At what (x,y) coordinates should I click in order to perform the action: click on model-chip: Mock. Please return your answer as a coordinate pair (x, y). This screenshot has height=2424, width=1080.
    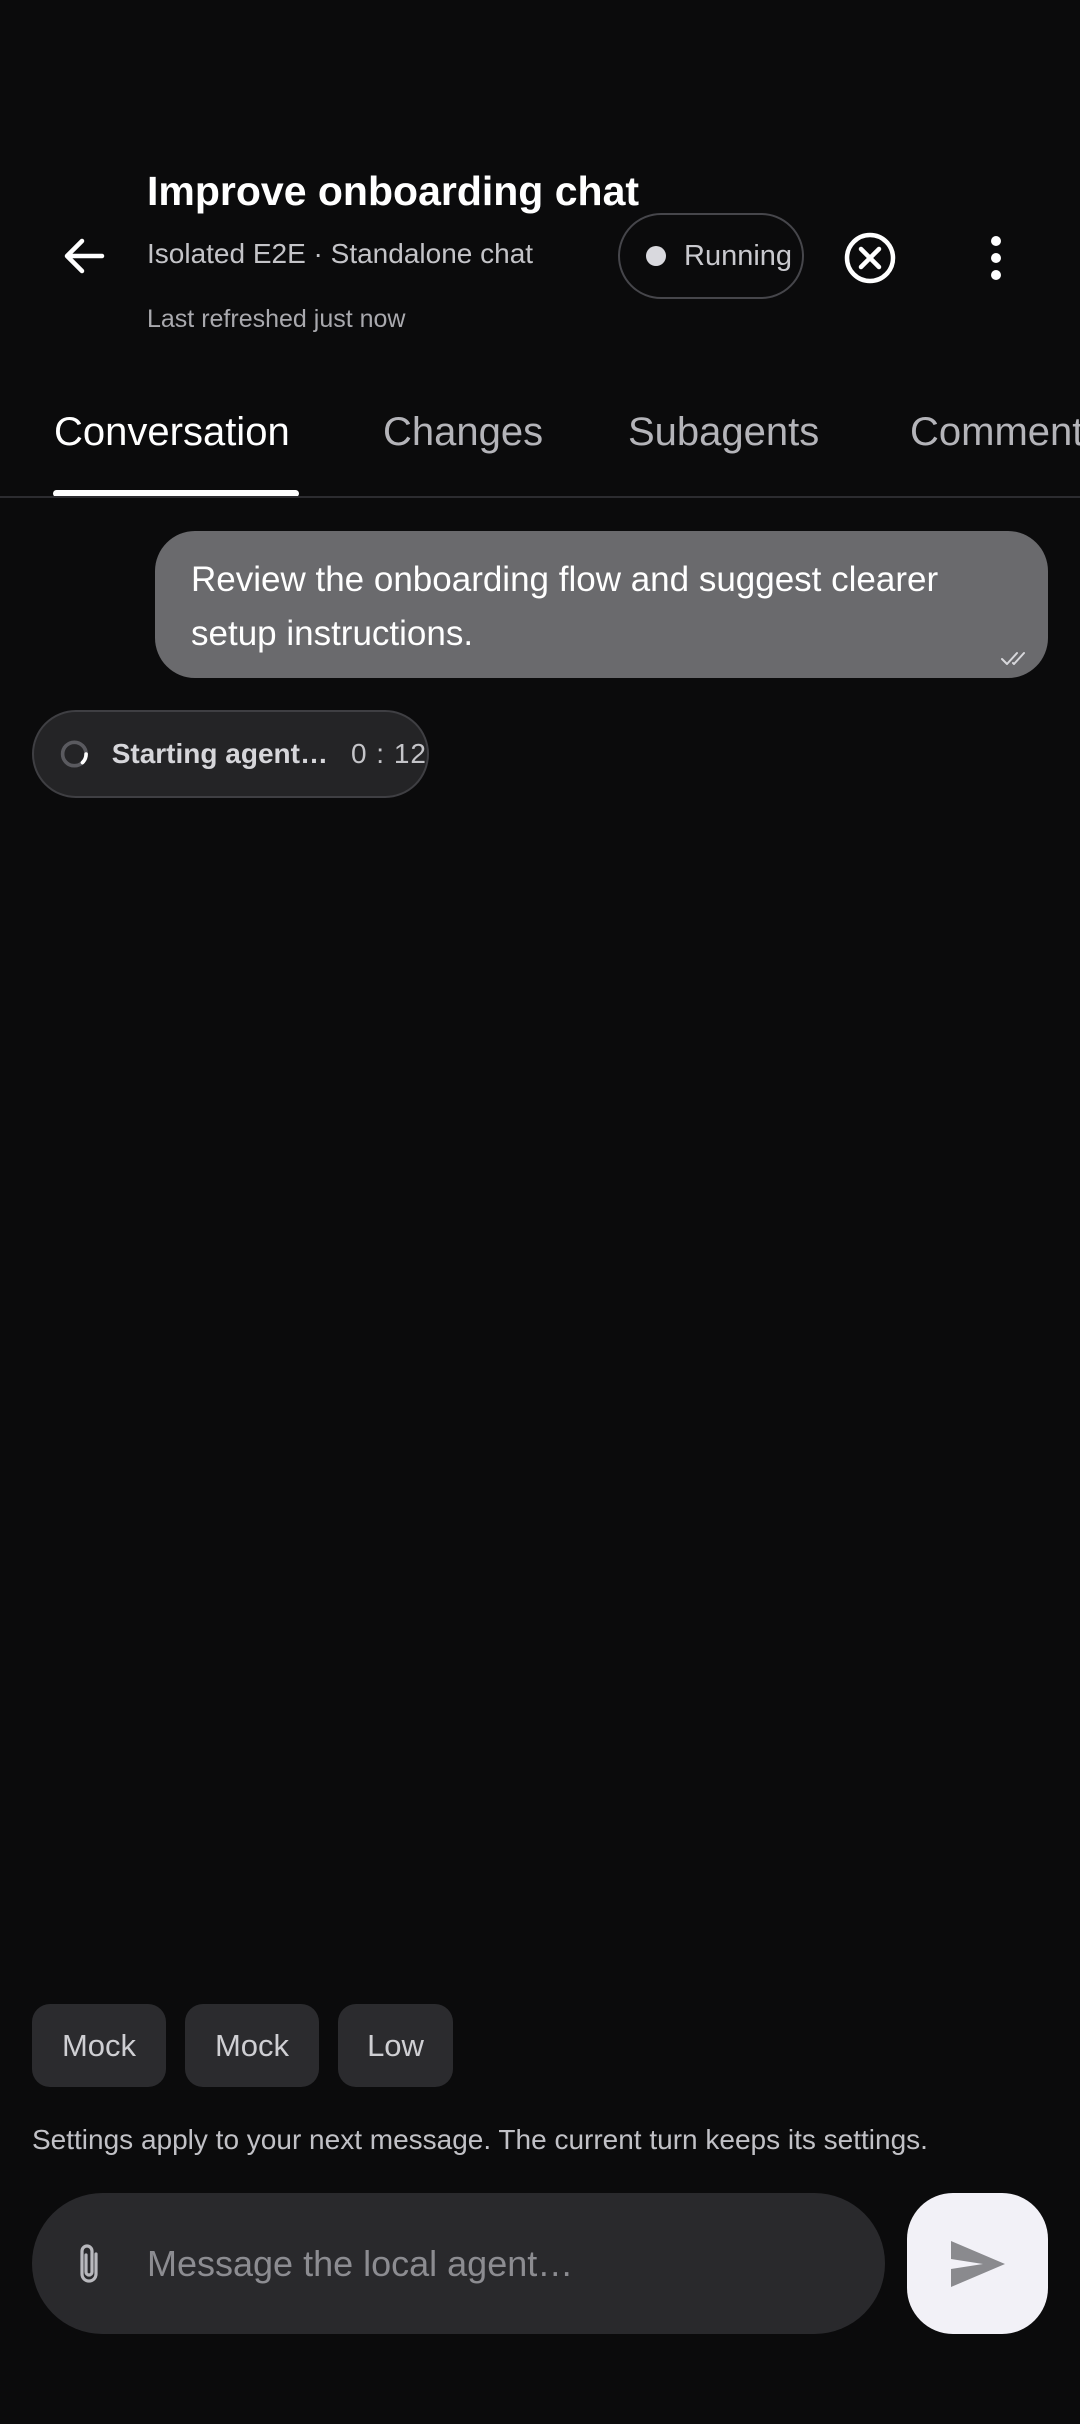
    Looking at the image, I should click on (99, 2045).